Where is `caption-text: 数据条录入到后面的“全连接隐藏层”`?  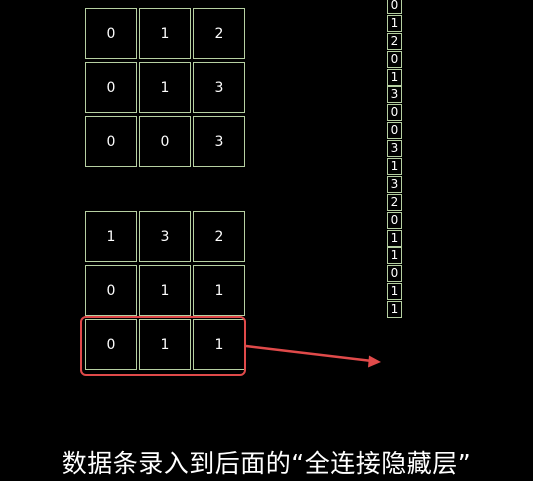 caption-text: 数据条录入到后面的“全连接隐藏层” is located at coordinates (266, 463).